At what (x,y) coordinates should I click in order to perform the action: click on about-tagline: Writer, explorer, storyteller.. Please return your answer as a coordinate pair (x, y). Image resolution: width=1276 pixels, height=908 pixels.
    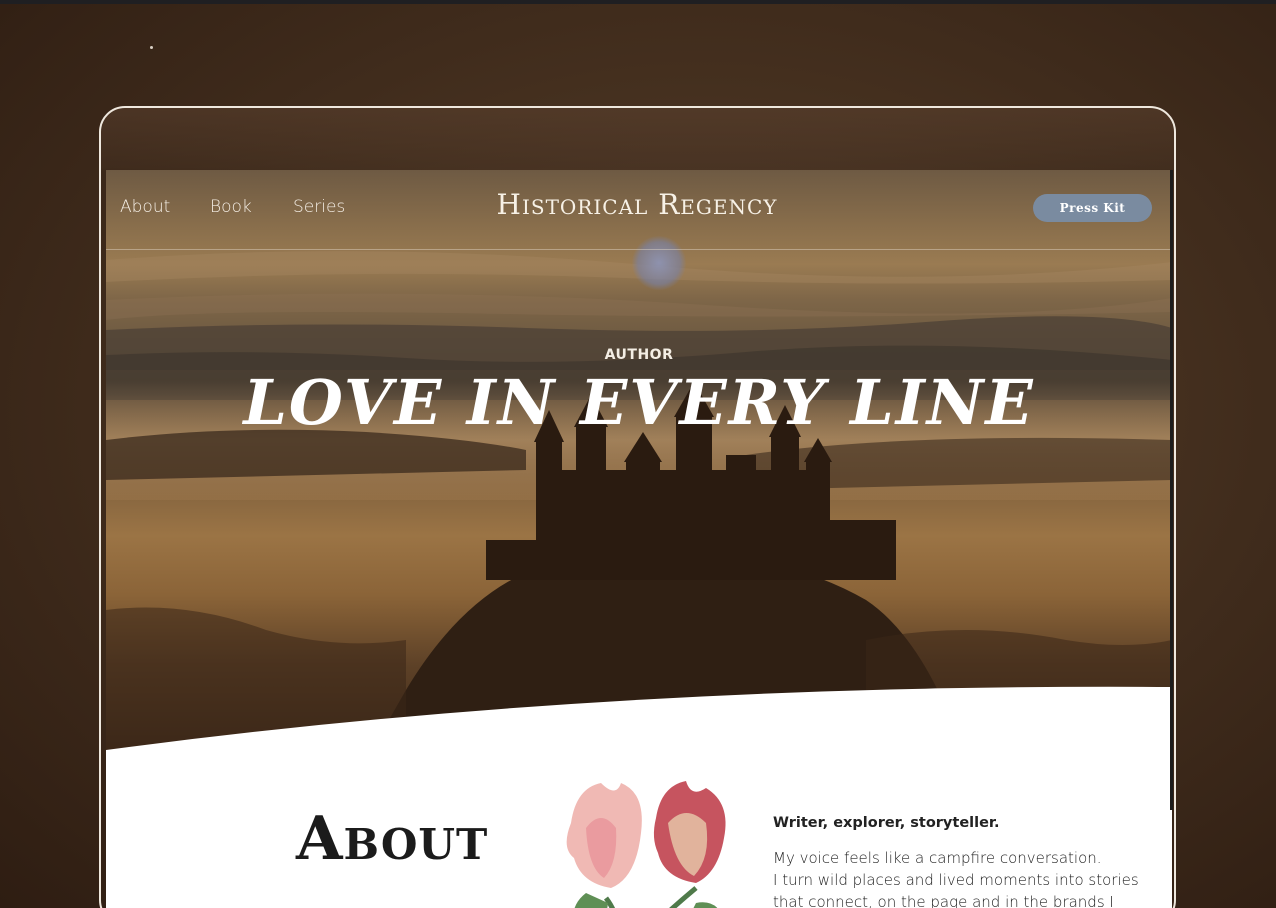
    Looking at the image, I should click on (886, 823).